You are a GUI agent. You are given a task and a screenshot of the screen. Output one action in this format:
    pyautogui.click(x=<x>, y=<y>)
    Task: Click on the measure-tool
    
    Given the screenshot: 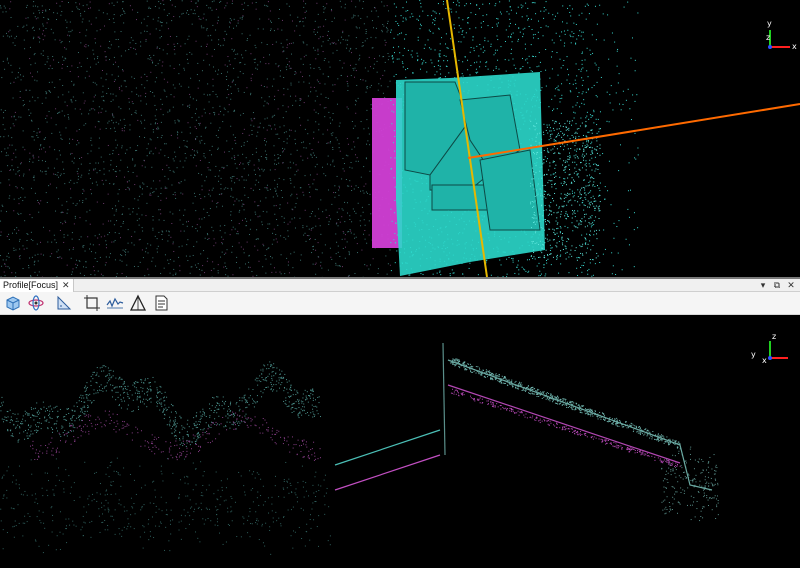 What is the action you would take?
    pyautogui.click(x=64, y=303)
    